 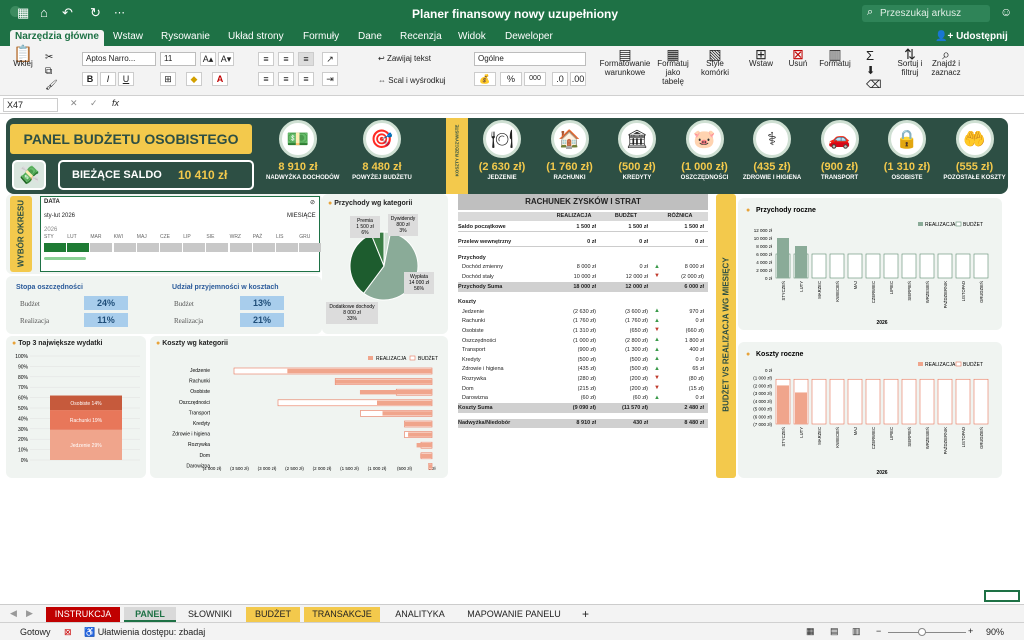 I want to click on align-middle-icon: ≡, so click(x=286, y=59).